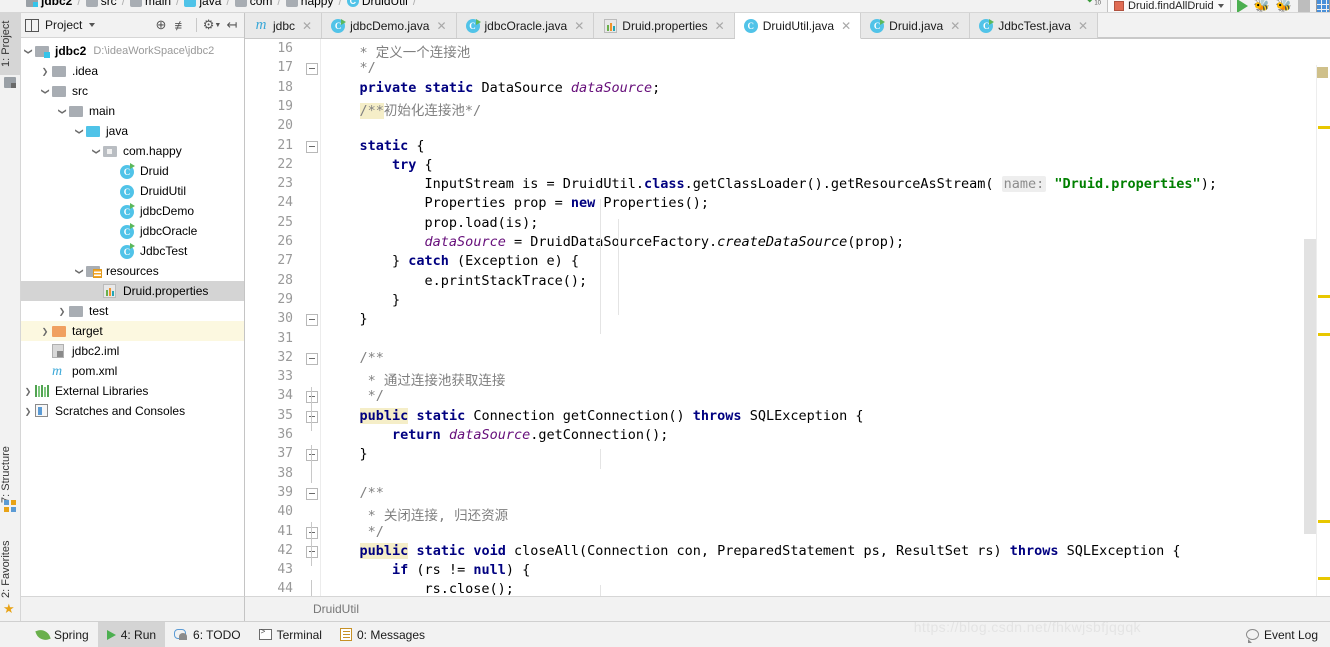 This screenshot has width=1330, height=647. What do you see at coordinates (309, 4) in the screenshot?
I see `breadcrumb-item: happy` at bounding box center [309, 4].